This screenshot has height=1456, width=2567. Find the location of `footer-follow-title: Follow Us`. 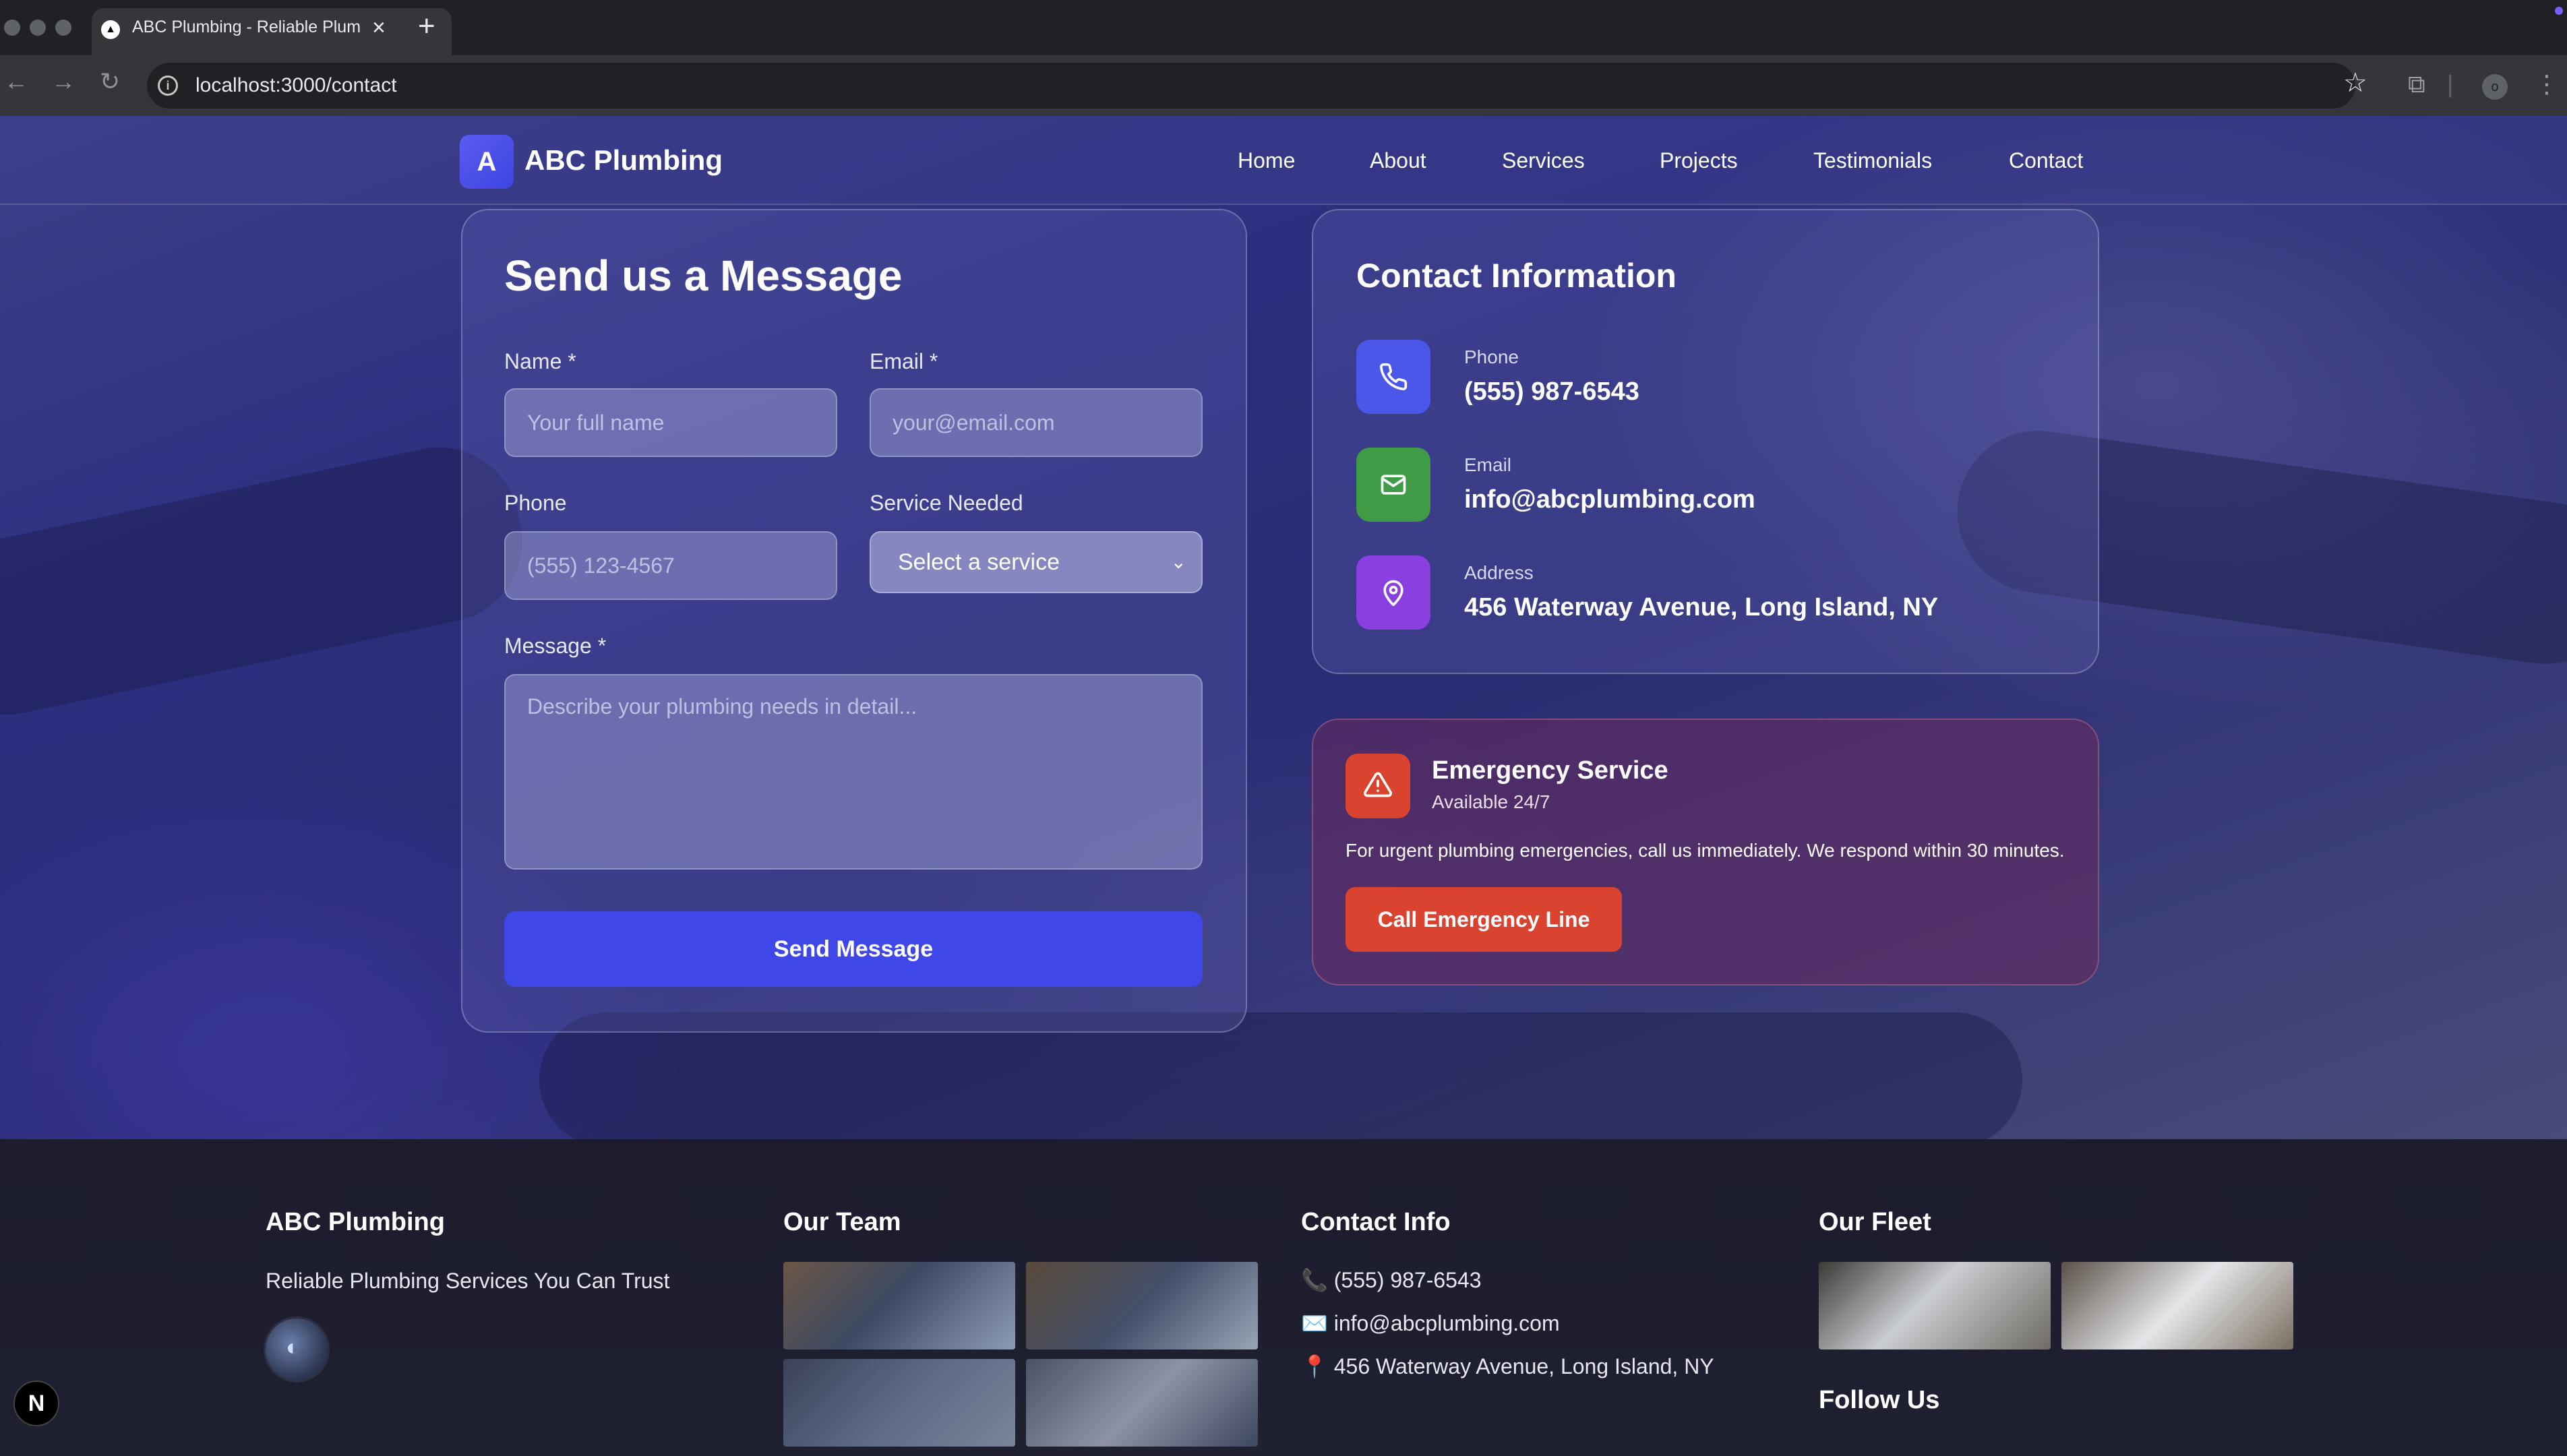

footer-follow-title: Follow Us is located at coordinates (1879, 1400).